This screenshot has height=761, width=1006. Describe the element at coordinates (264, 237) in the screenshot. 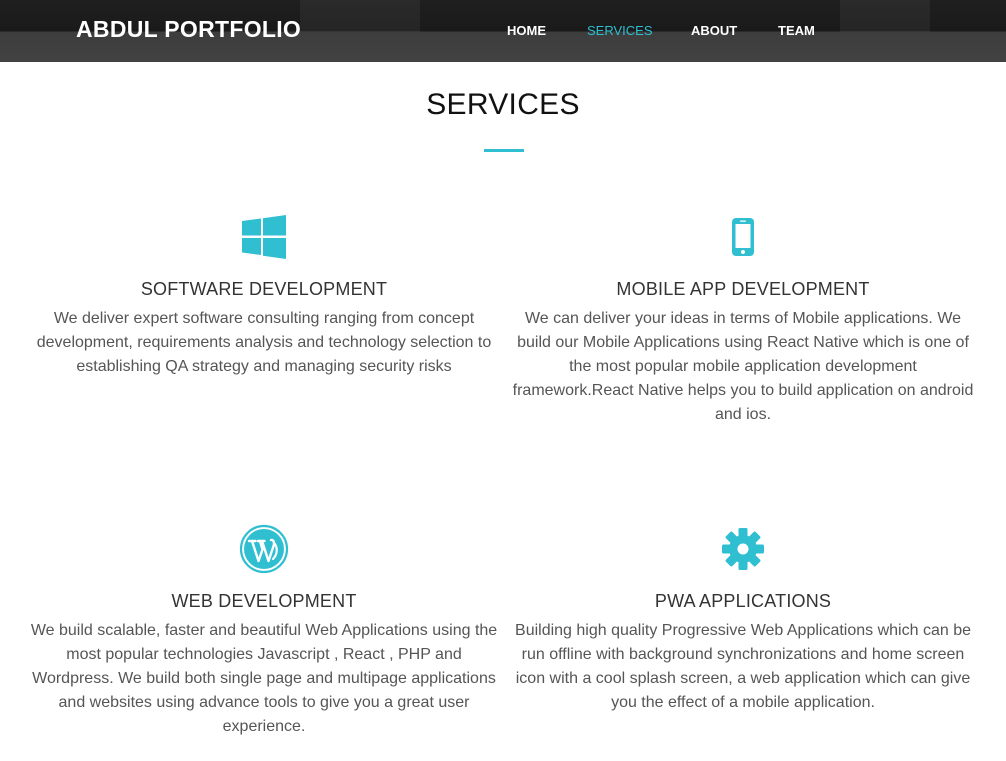

I see `windows-icon` at that location.